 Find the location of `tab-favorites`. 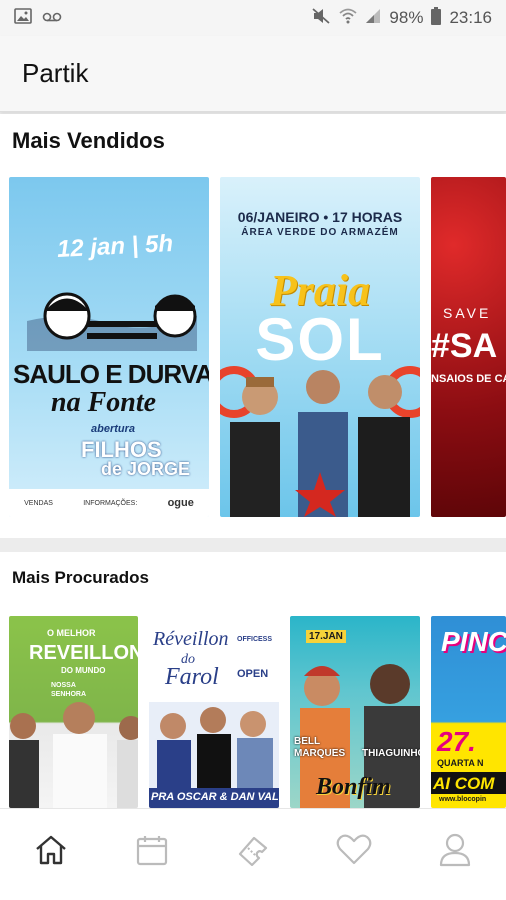

tab-favorites is located at coordinates (354, 850).